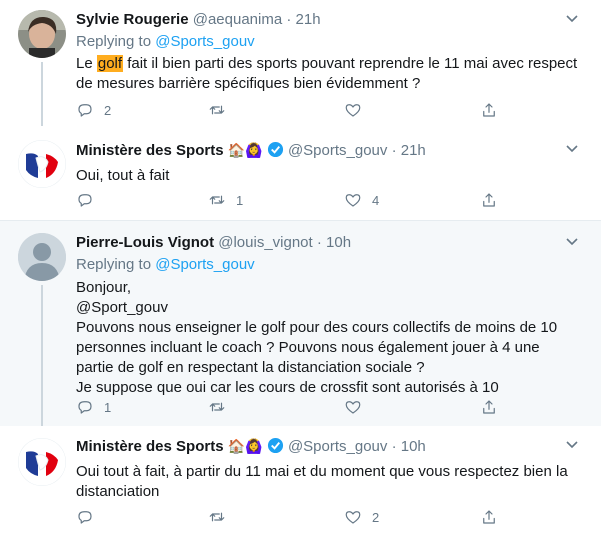  What do you see at coordinates (240, 200) in the screenshot?
I see `retweet-count: 1` at bounding box center [240, 200].